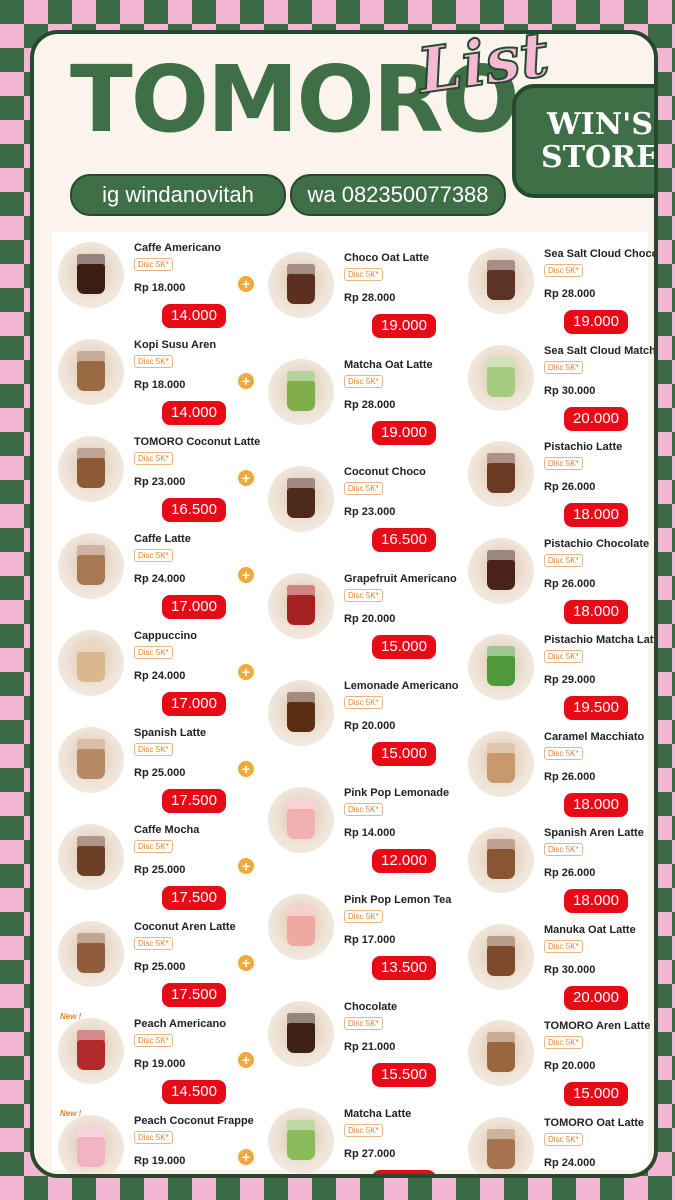  I want to click on menu-item: Pistachio Latte Disc 5K* Rp 26.000 18.000, so click(556, 481).